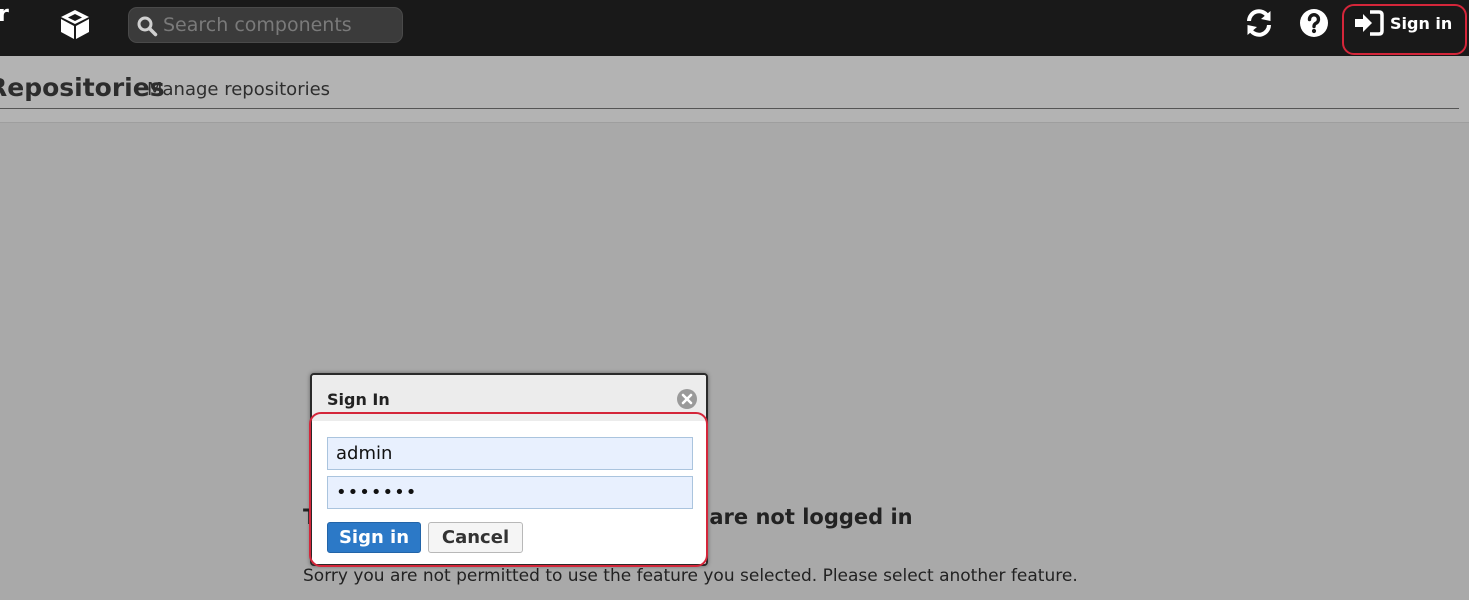  I want to click on sign-in-icon, so click(1369, 23).